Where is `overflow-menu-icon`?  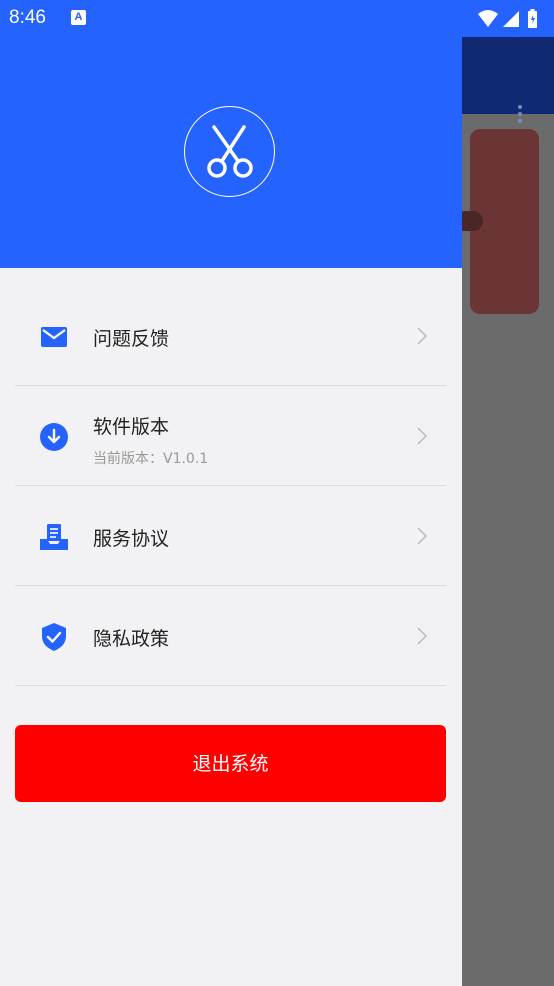 overflow-menu-icon is located at coordinates (520, 115).